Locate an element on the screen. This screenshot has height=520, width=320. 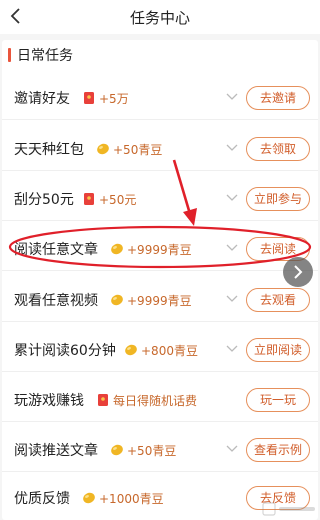
watermark-logo is located at coordinates (288, 509).